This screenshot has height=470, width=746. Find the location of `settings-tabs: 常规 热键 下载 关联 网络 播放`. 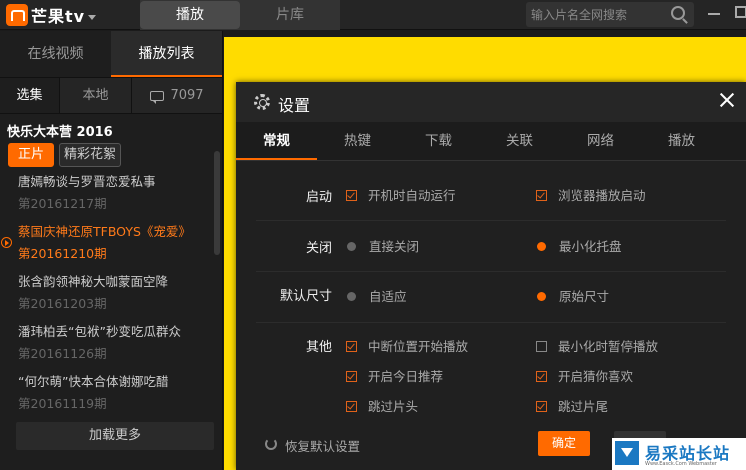

settings-tabs: 常规 热键 下载 关联 网络 播放 is located at coordinates (491, 141).